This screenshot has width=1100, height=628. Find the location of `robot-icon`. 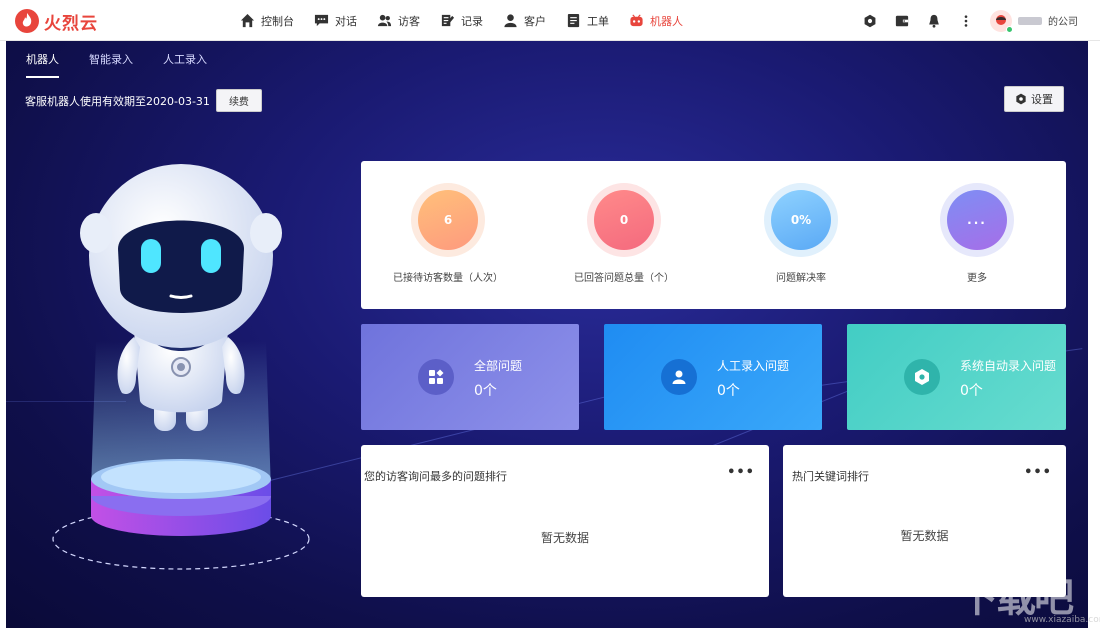

robot-icon is located at coordinates (636, 20).